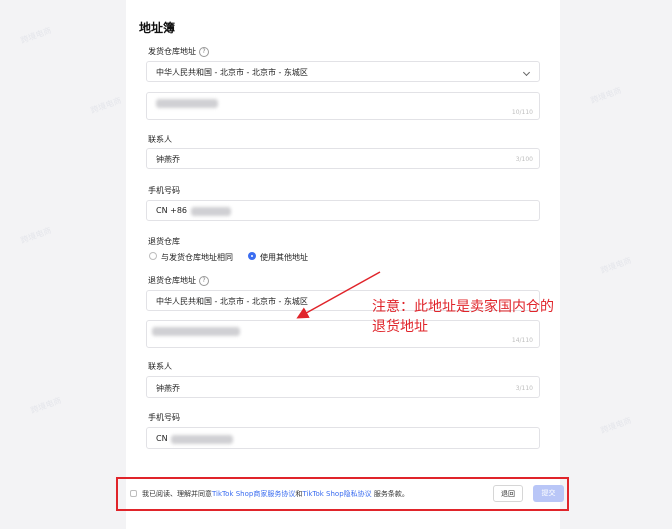 The width and height of the screenshot is (672, 529). Describe the element at coordinates (463, 307) in the screenshot. I see `annotation-line-1: 注意：此地址是卖家国内仓的` at that location.